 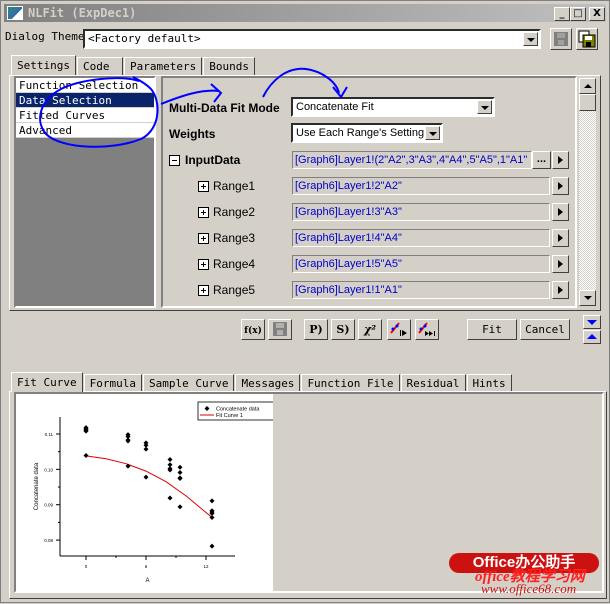 I want to click on save-theme-button, so click(x=561, y=39).